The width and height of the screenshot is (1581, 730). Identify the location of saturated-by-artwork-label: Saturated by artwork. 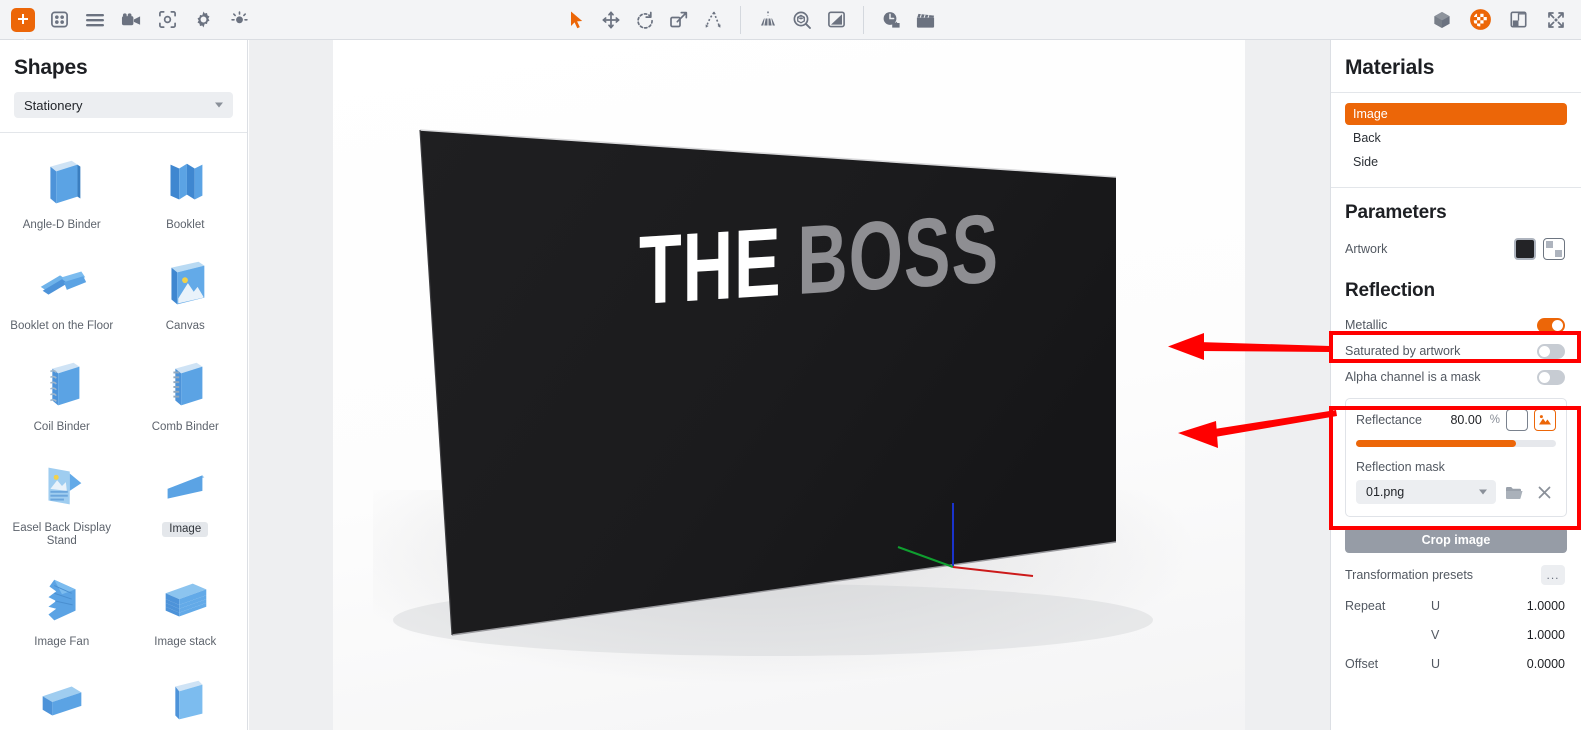
(1403, 351).